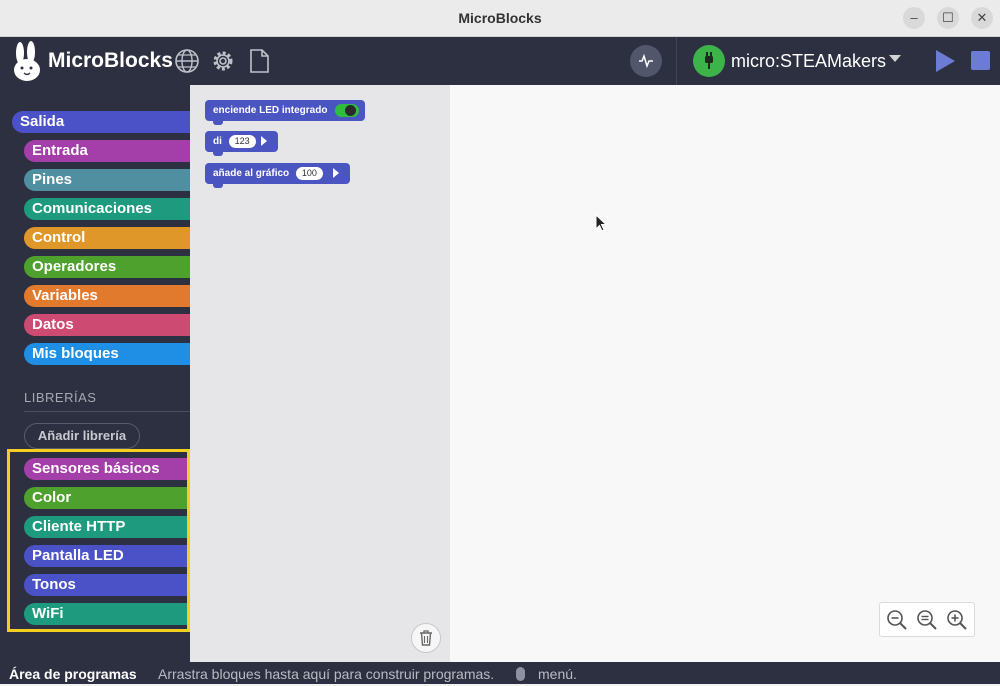  What do you see at coordinates (895, 58) in the screenshot?
I see `chevron-down-icon` at bounding box center [895, 58].